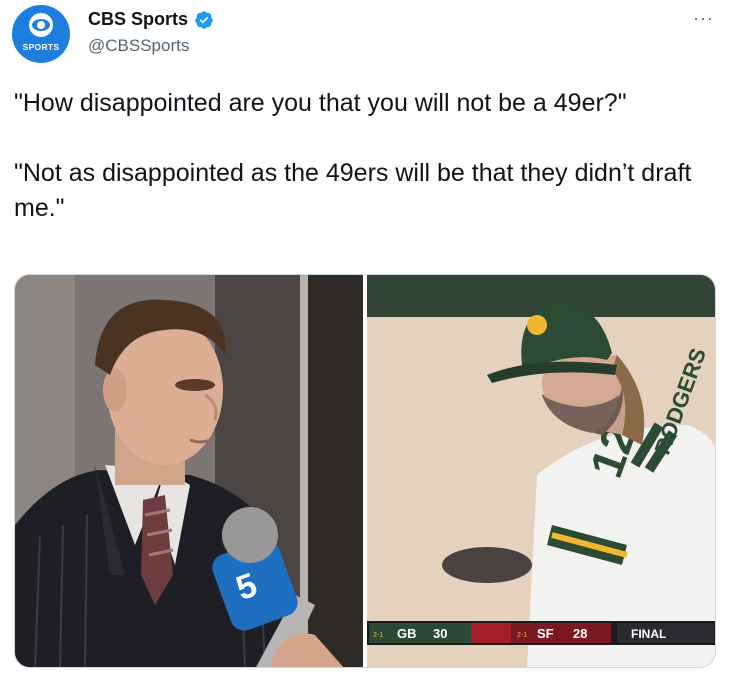  Describe the element at coordinates (407, 633) in the screenshot. I see `scorebug-away-team: GB` at that location.